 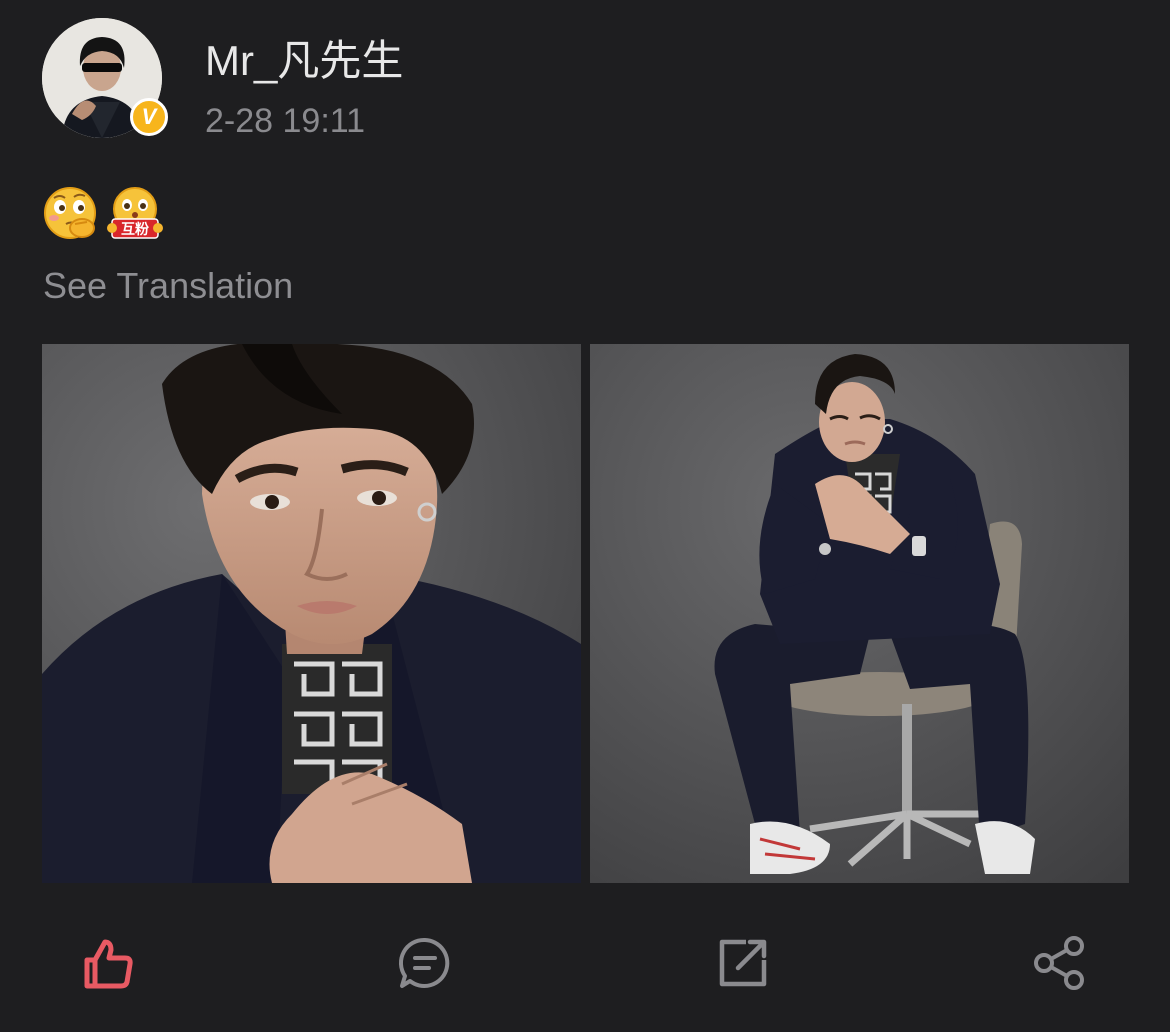 I want to click on see-translation-link: See Translation, so click(x=168, y=286).